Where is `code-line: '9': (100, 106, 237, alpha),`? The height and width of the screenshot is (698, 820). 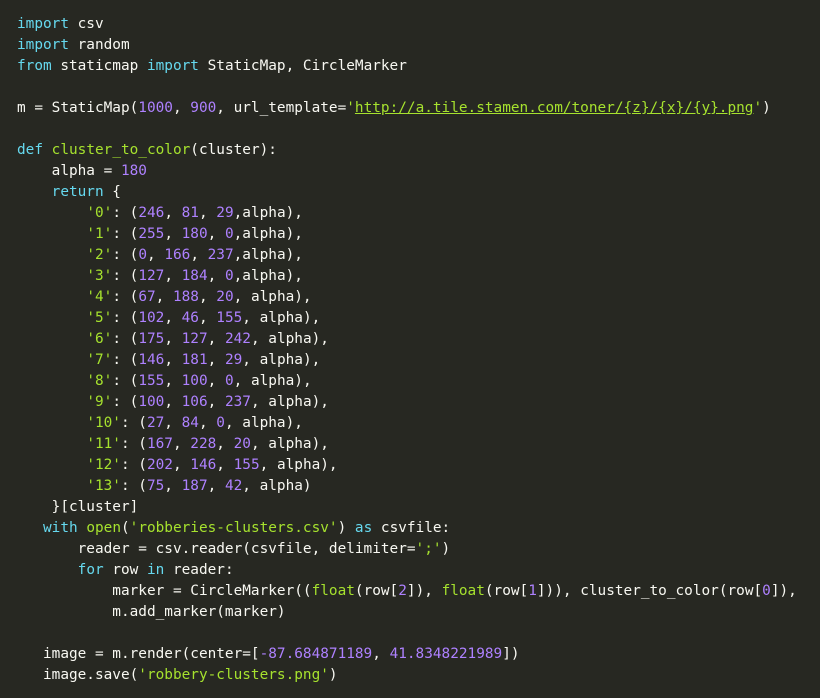
code-line: '9': (100, 106, 237, alpha), is located at coordinates (418, 402).